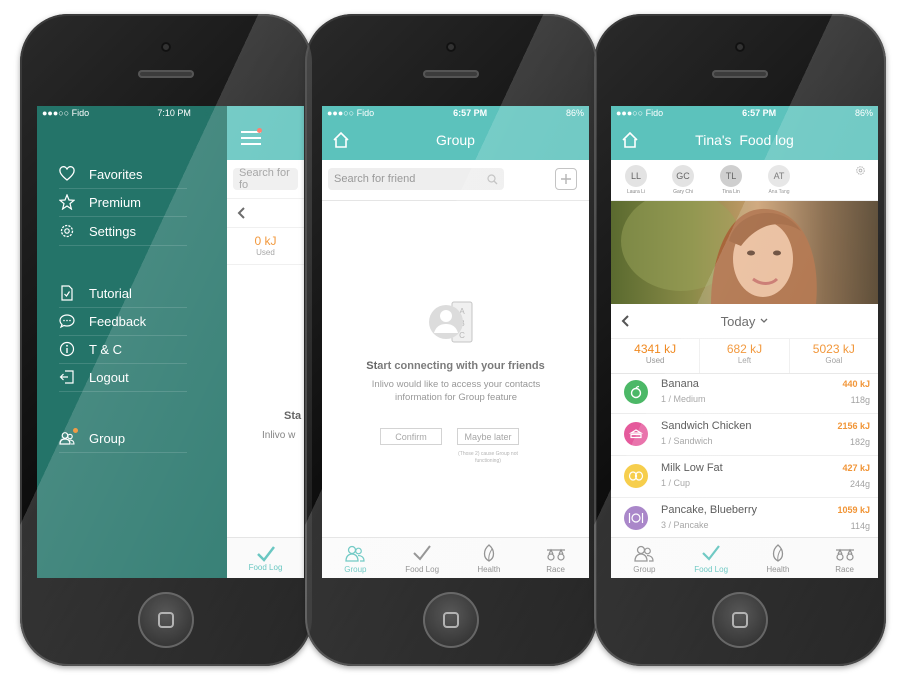 The width and height of the screenshot is (915, 680). Describe the element at coordinates (655, 360) in the screenshot. I see `stat-label: Used` at that location.